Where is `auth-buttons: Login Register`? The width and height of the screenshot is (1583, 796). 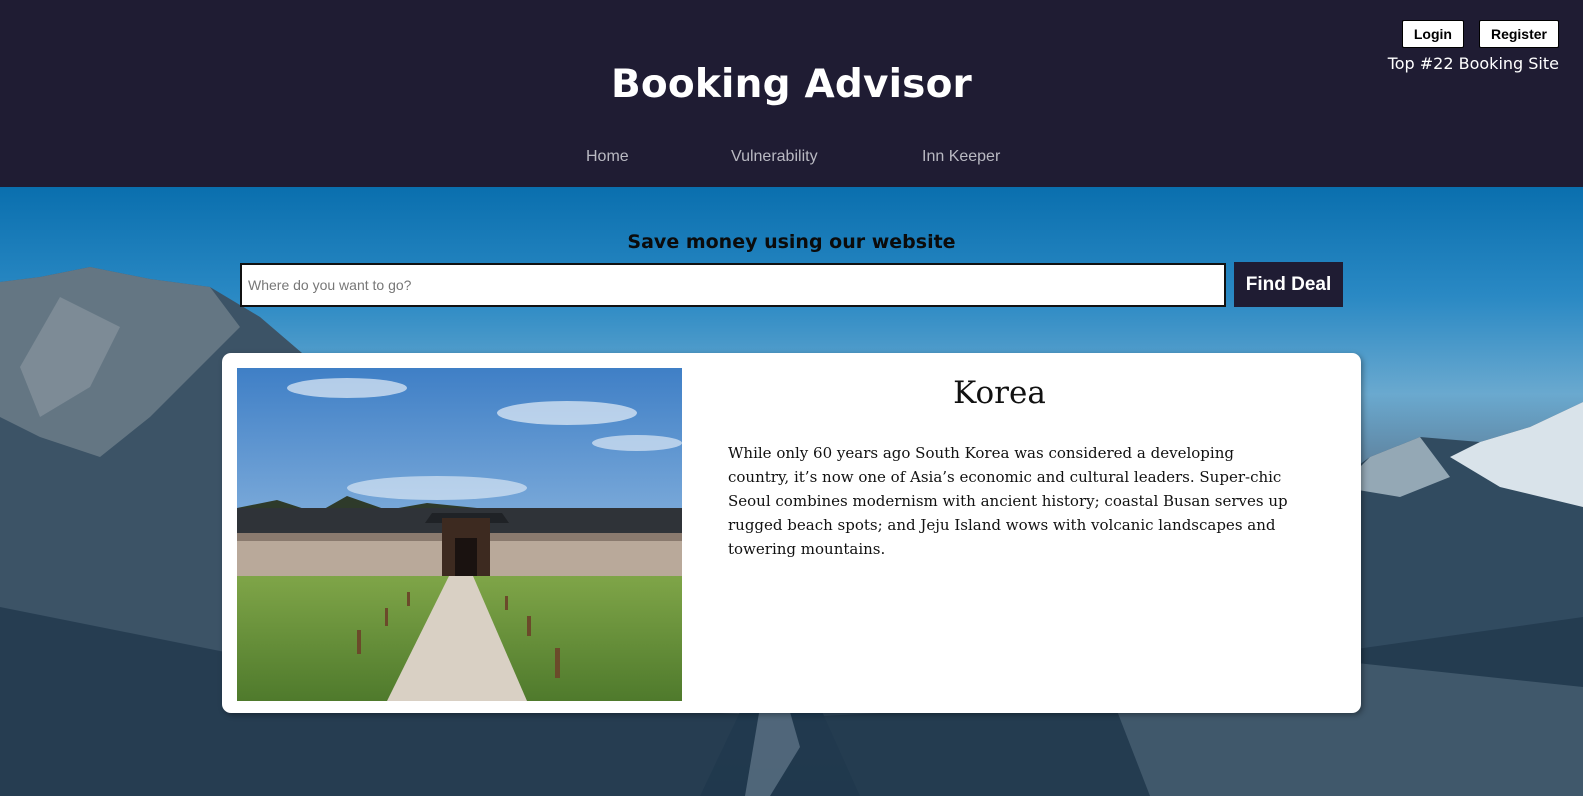 auth-buttons: Login Register is located at coordinates (1480, 34).